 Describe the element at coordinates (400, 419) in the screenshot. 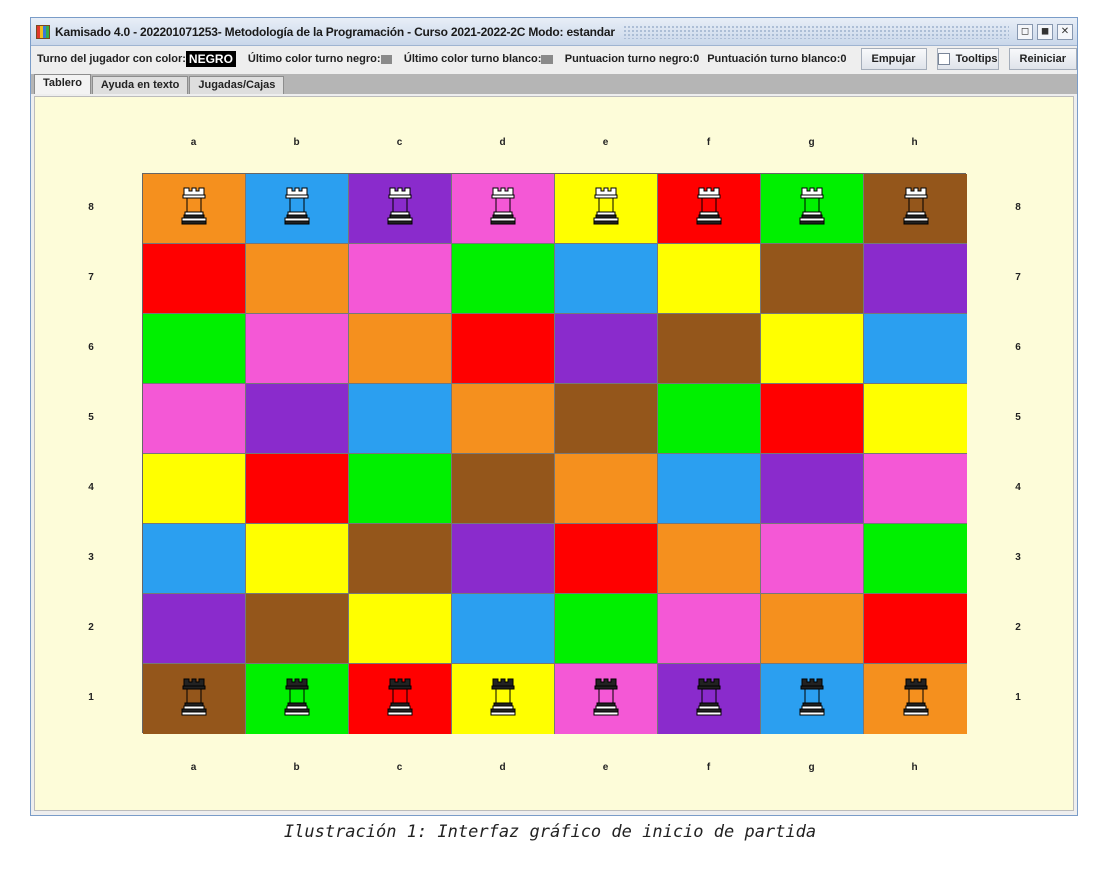

I see `board-square-c5` at that location.